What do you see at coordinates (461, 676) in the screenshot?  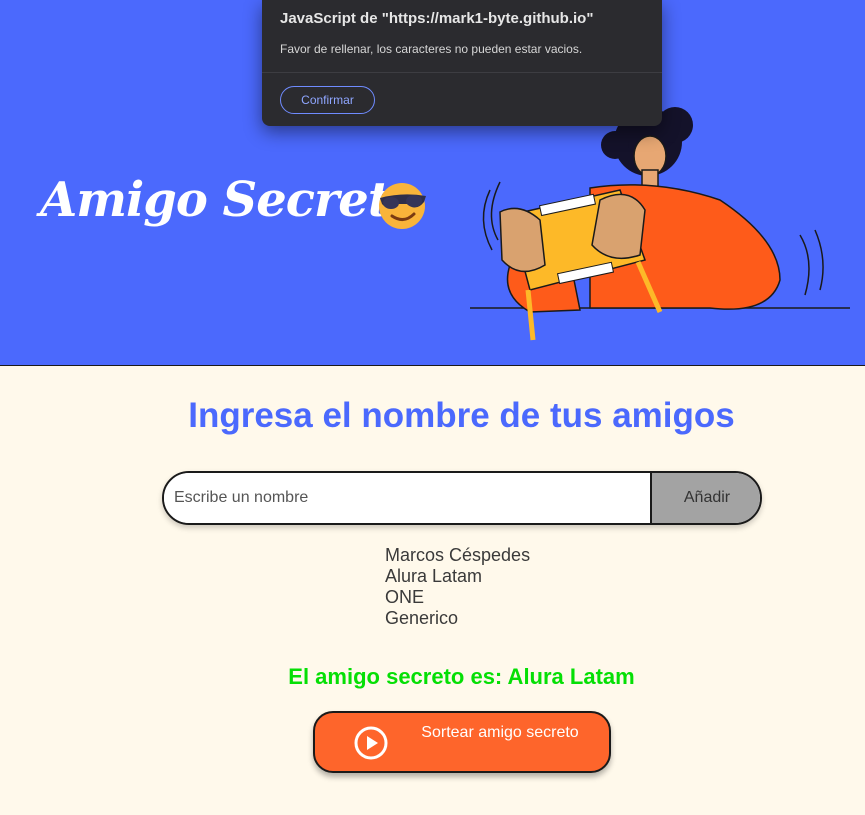 I see `result-text: El amigo secreto es: Alura Latam` at bounding box center [461, 676].